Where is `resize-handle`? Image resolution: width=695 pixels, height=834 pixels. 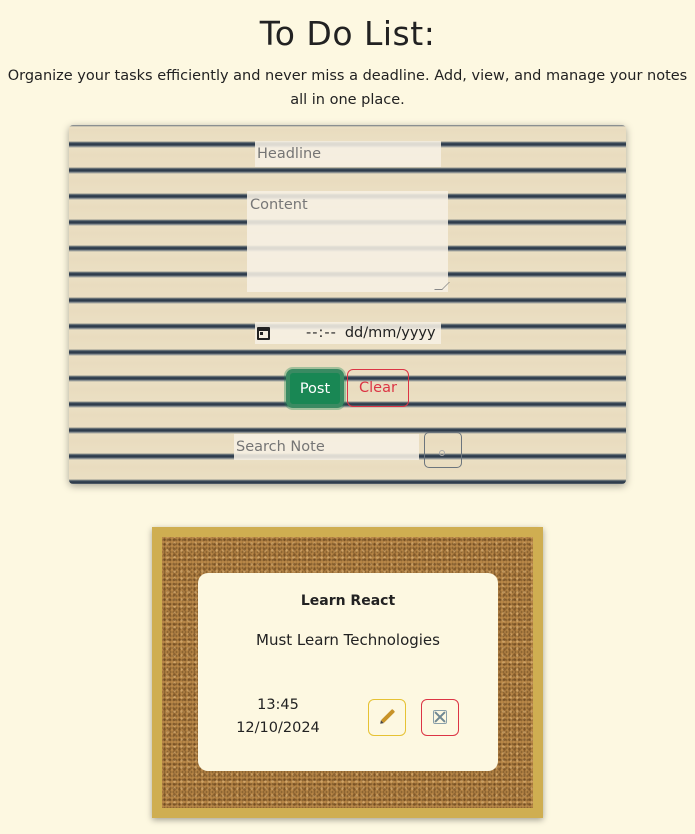 resize-handle is located at coordinates (442, 286).